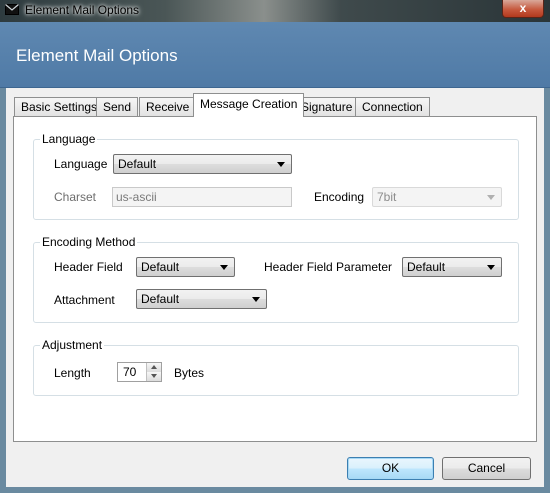 Image resolution: width=550 pixels, height=493 pixels. I want to click on attachment-select-value: Default, so click(160, 299).